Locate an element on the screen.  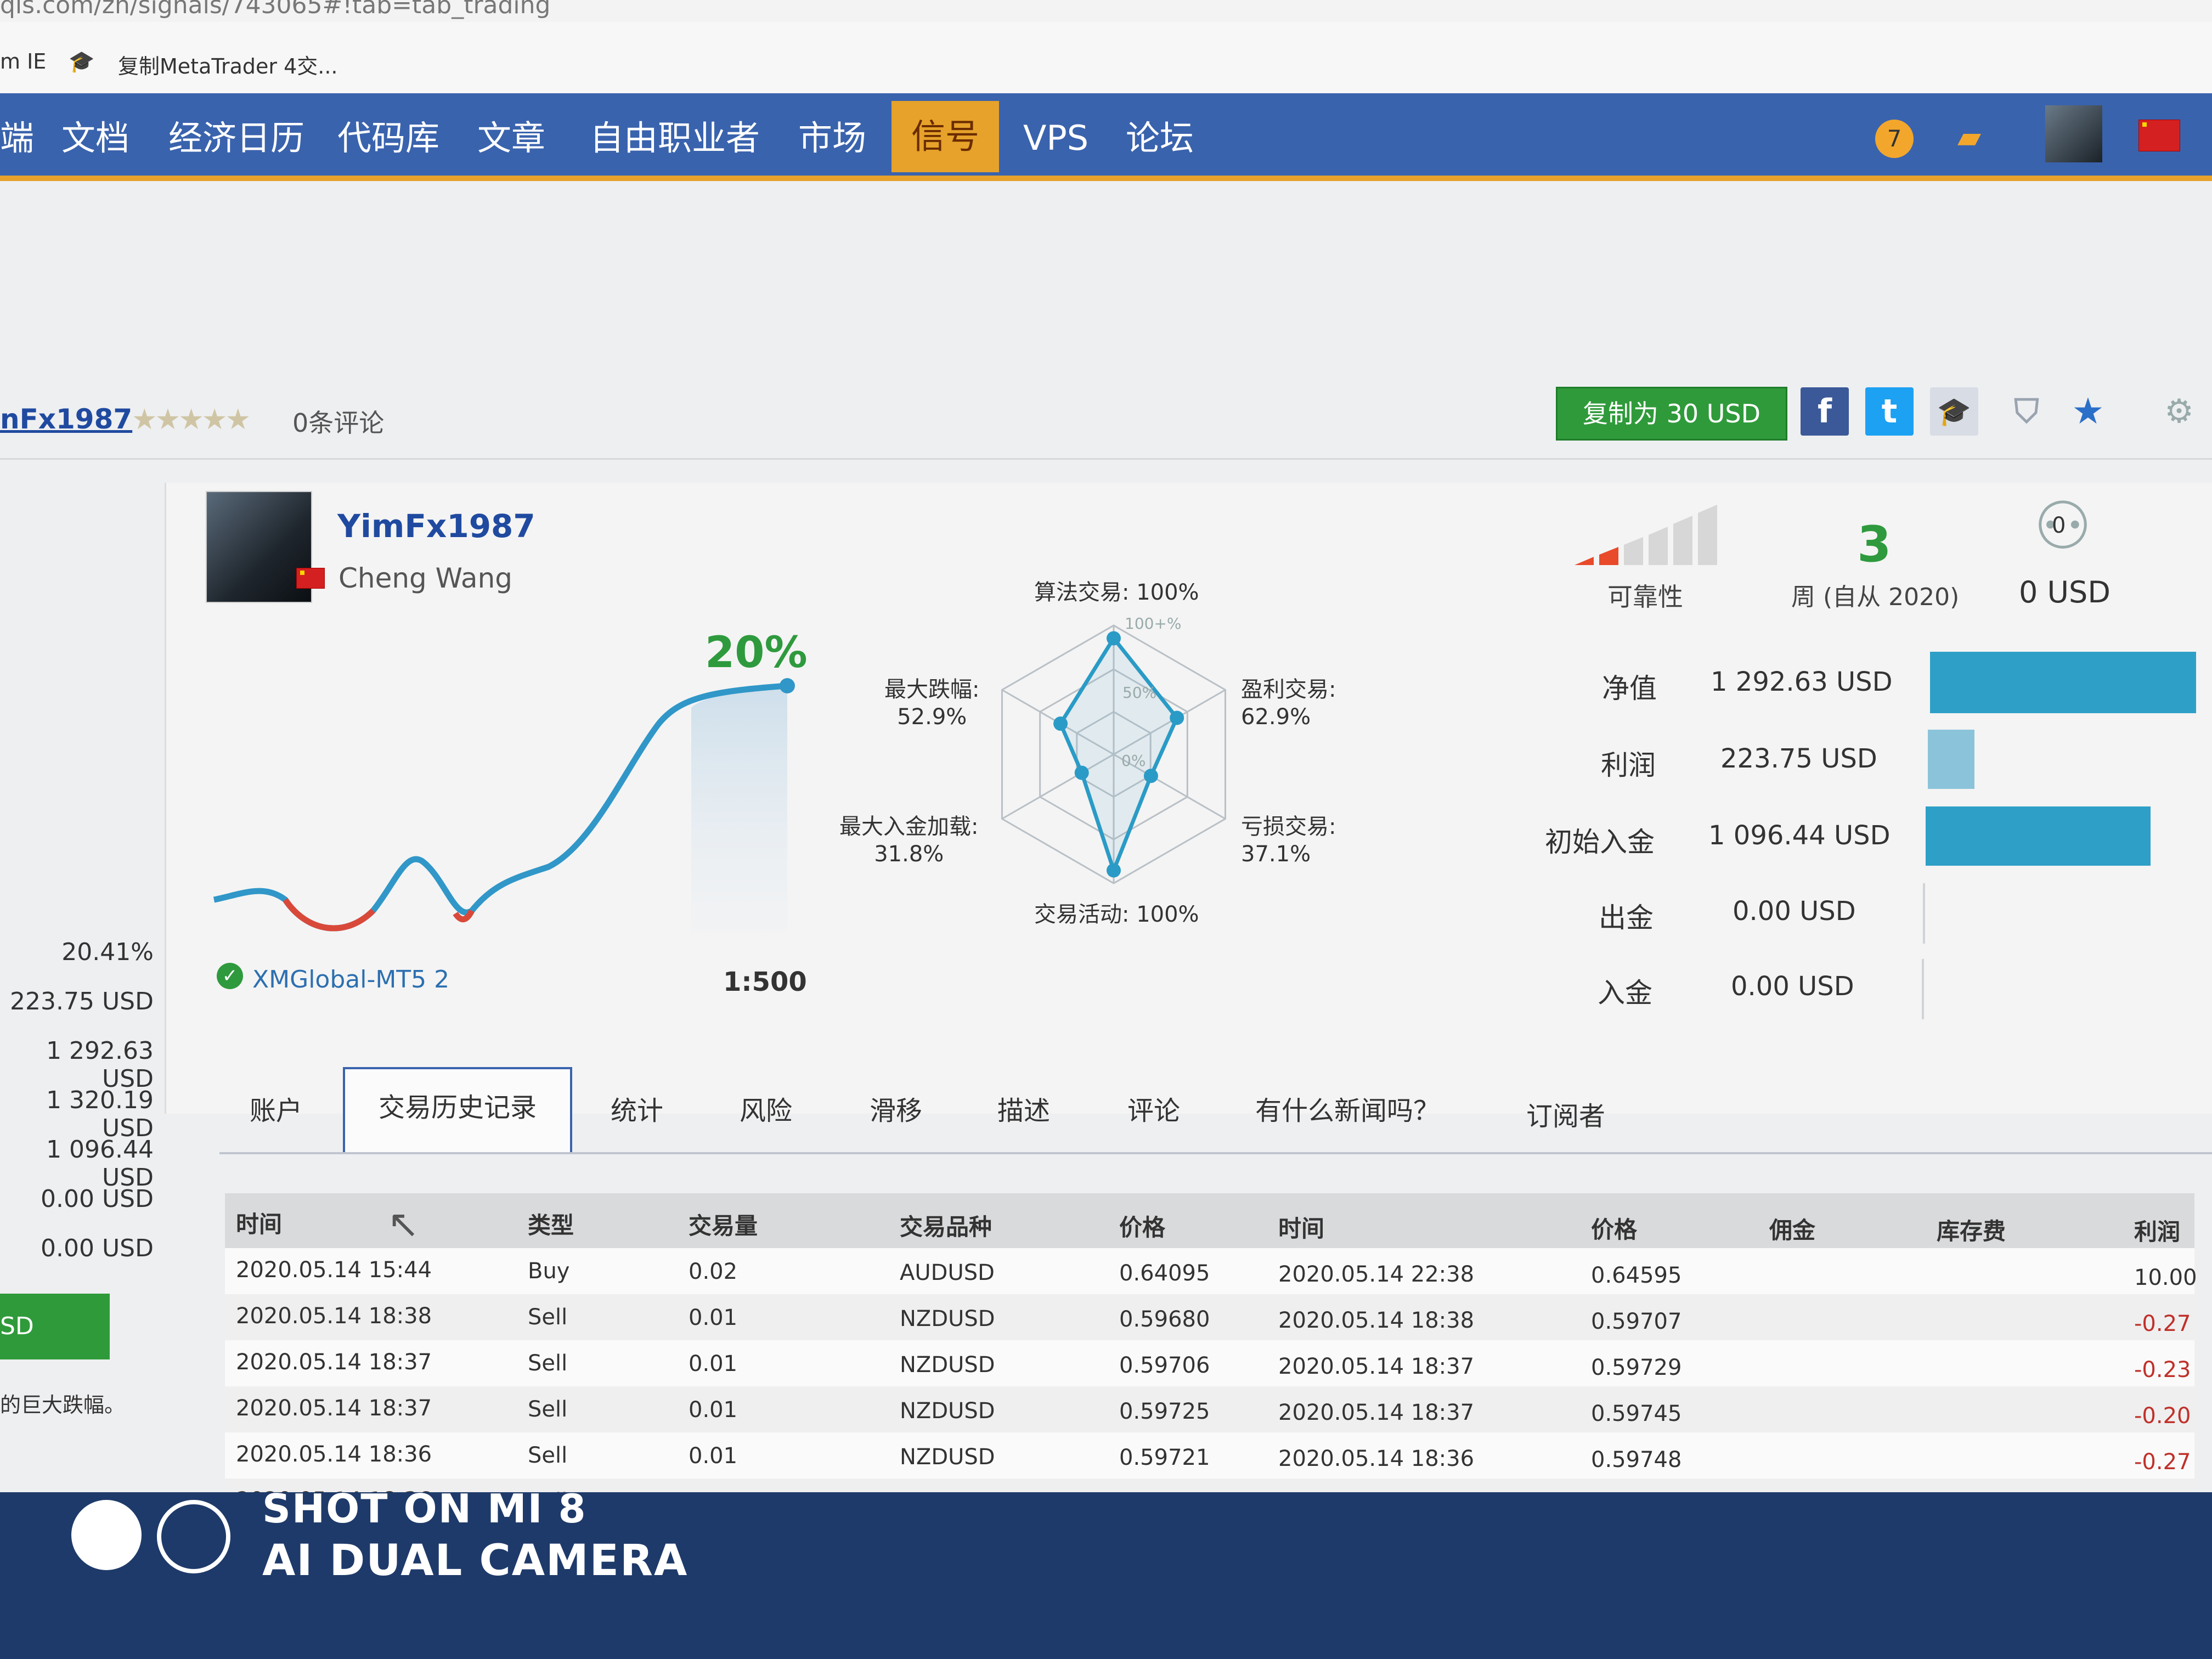
nav-item-articles: 文章 is located at coordinates (511, 138).